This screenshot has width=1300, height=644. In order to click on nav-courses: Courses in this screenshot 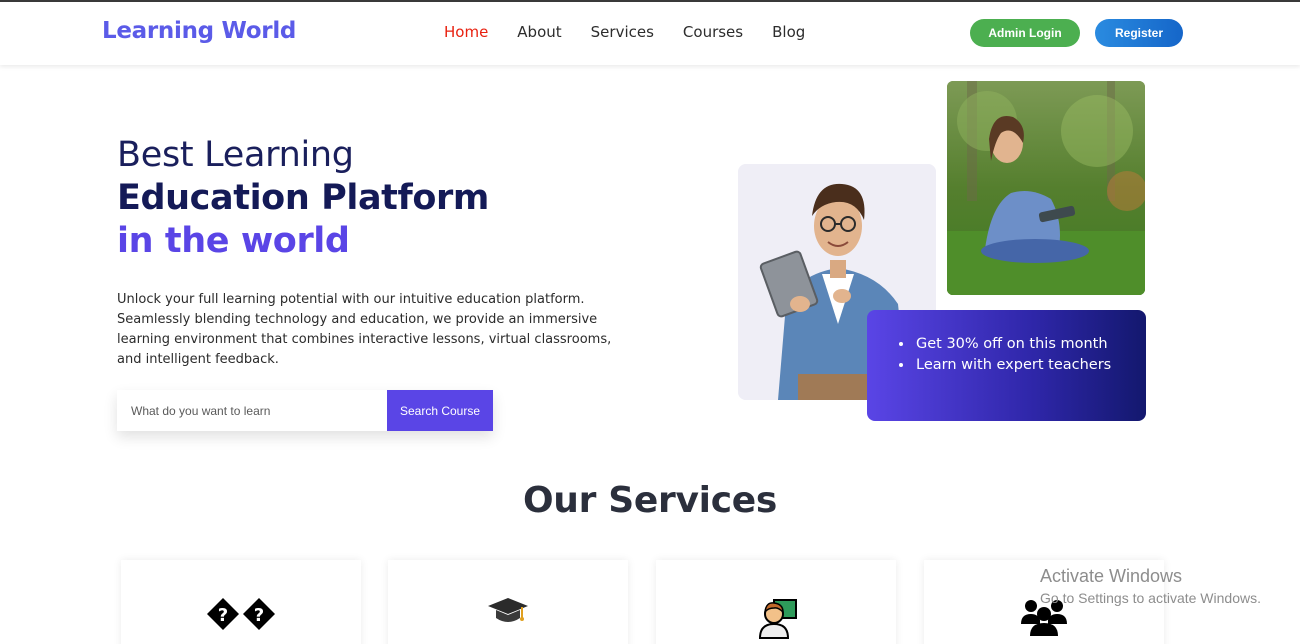, I will do `click(713, 32)`.